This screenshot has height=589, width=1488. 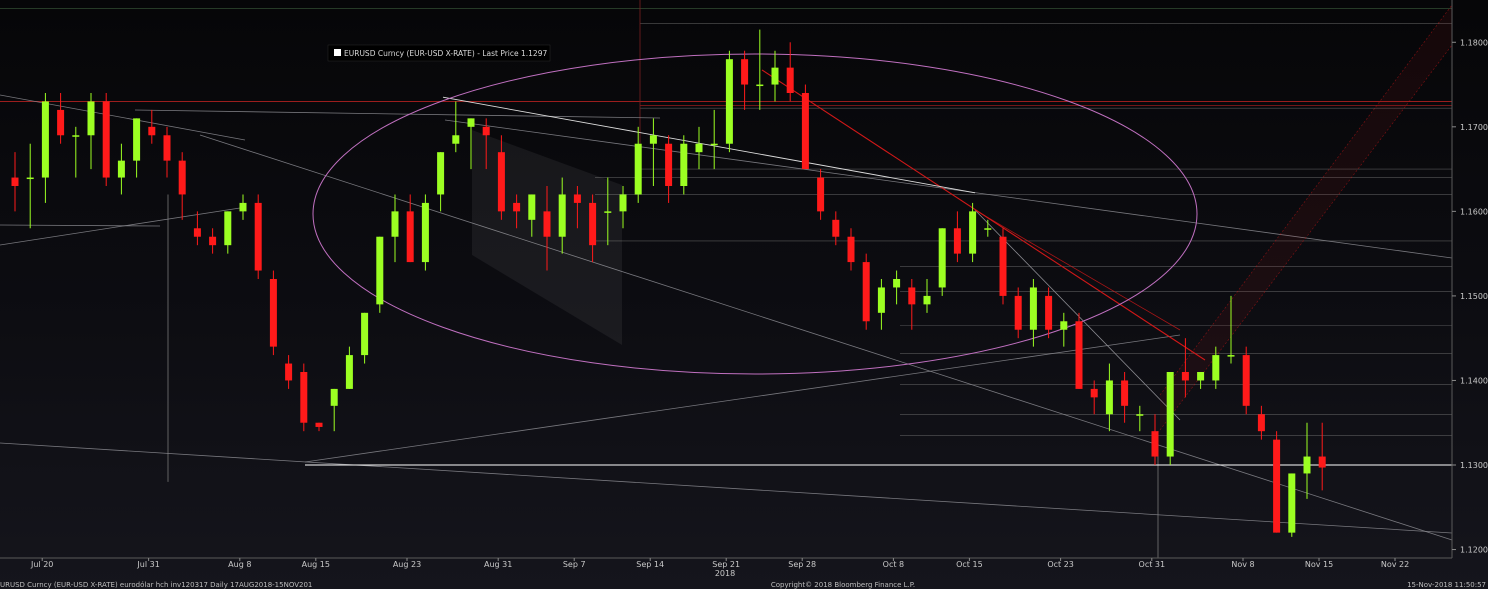 What do you see at coordinates (147, 564) in the screenshot?
I see `x-tick-label: Jul 31` at bounding box center [147, 564].